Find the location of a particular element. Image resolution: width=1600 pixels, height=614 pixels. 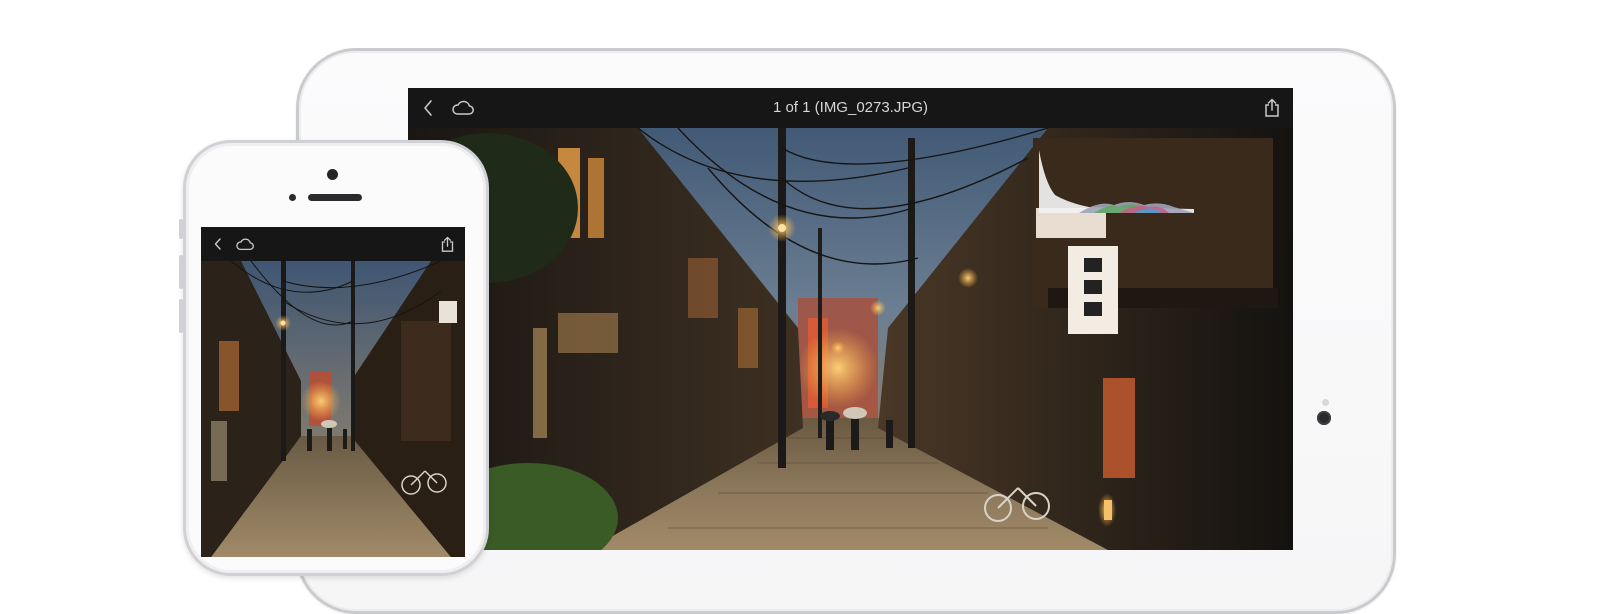

tablet-toolbar: 1 of 1 (IMG_0273.JPG) is located at coordinates (850, 108).